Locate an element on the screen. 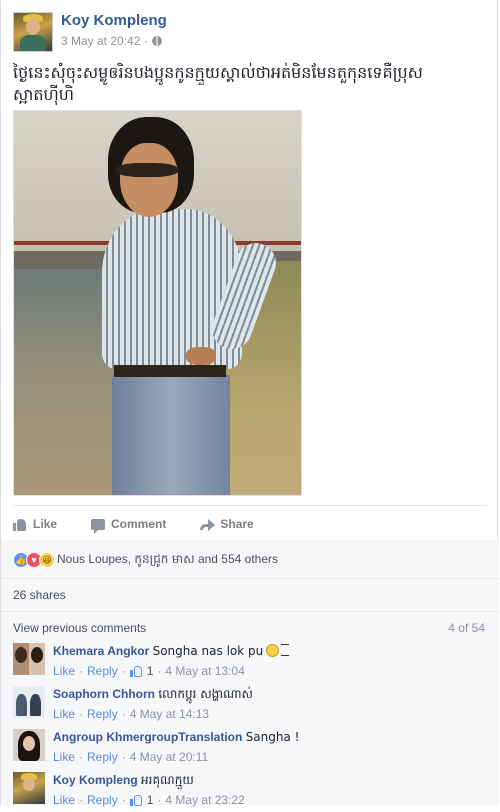 Image resolution: width=500 pixels, height=812 pixels. share-icon is located at coordinates (208, 524).